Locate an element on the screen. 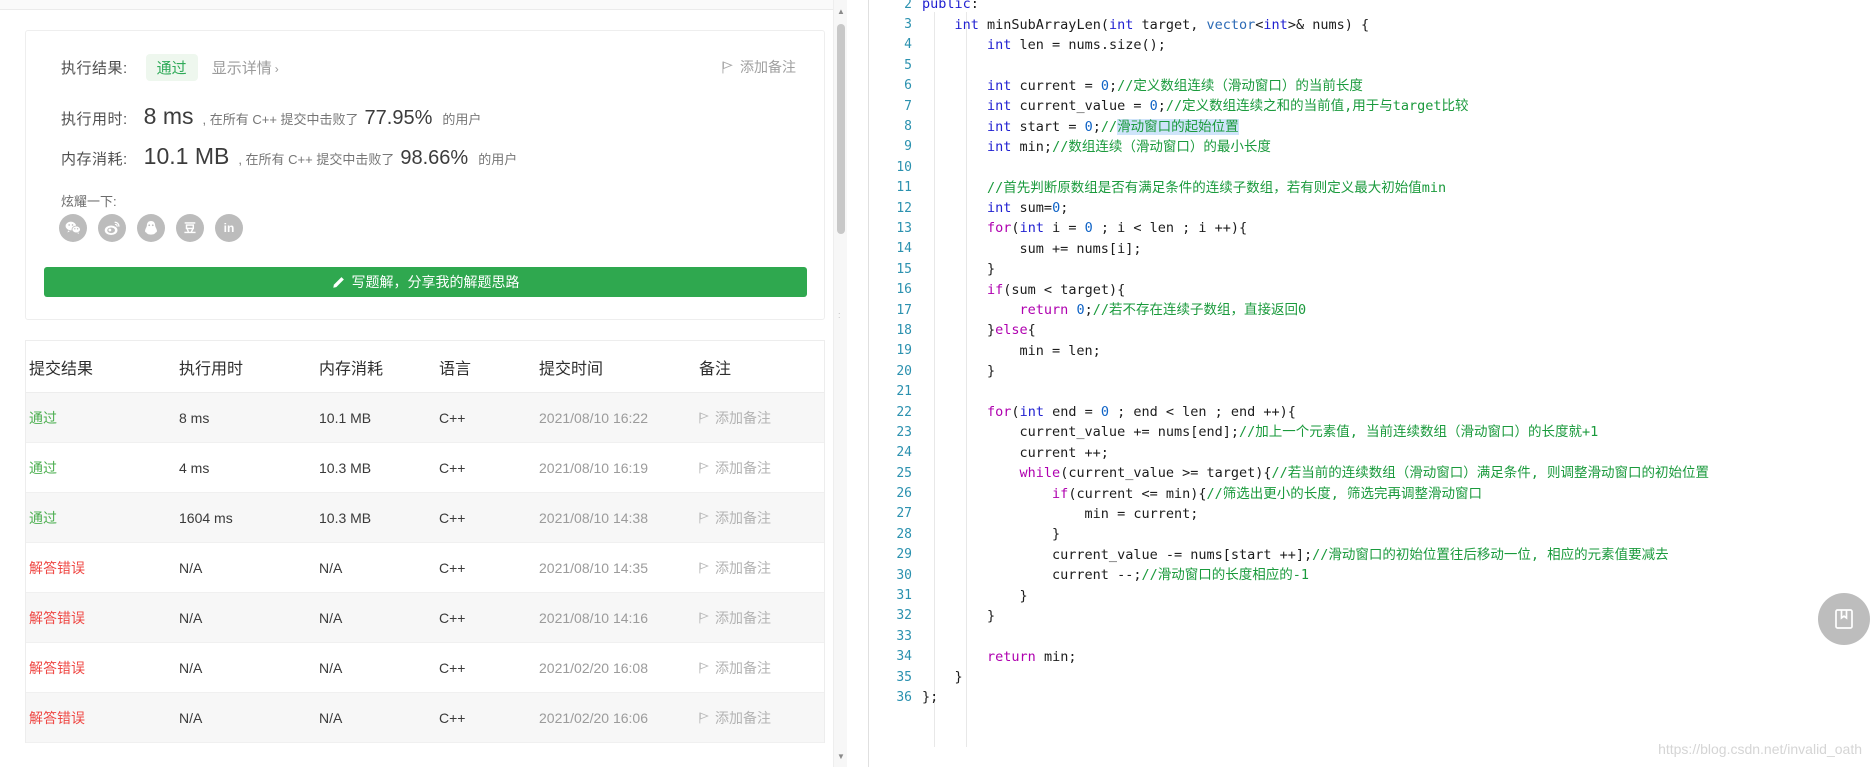 The height and width of the screenshot is (767, 1876). code-text: if(sum < target){ is located at coordinates (1023, 290).